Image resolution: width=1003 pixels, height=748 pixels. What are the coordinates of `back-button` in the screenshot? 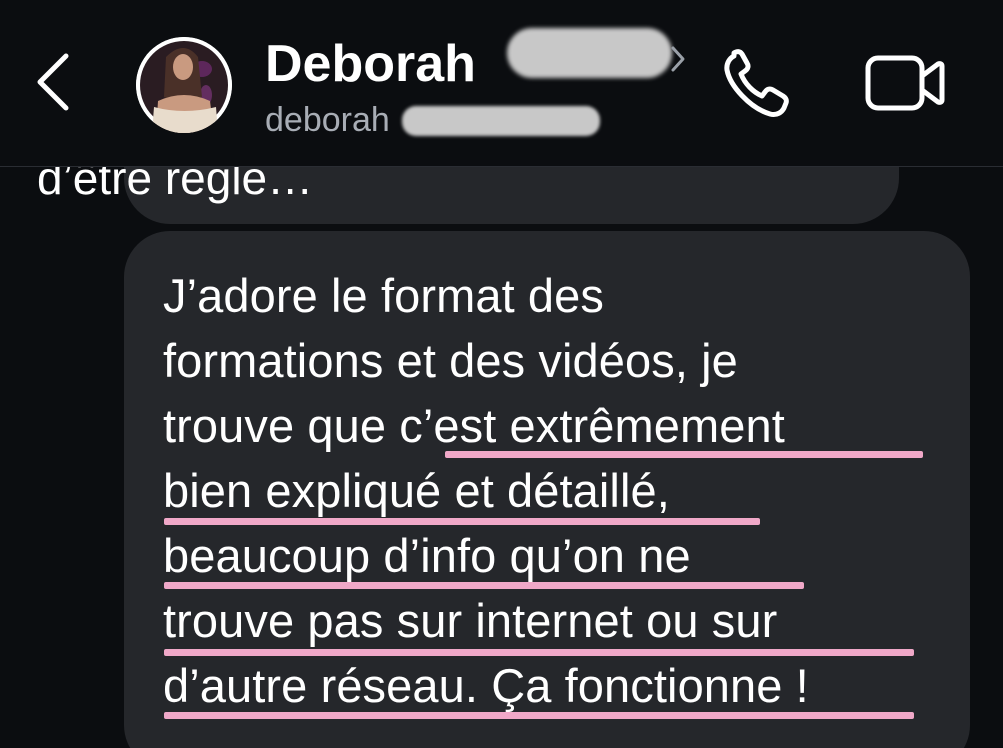 It's located at (55, 82).